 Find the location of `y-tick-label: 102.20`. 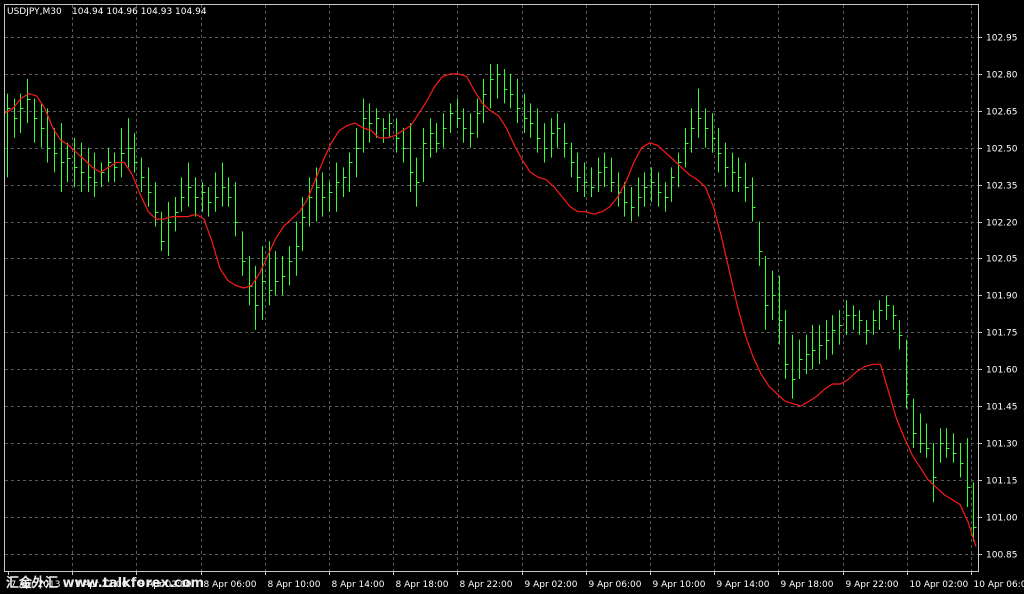

y-tick-label: 102.20 is located at coordinates (1002, 224).